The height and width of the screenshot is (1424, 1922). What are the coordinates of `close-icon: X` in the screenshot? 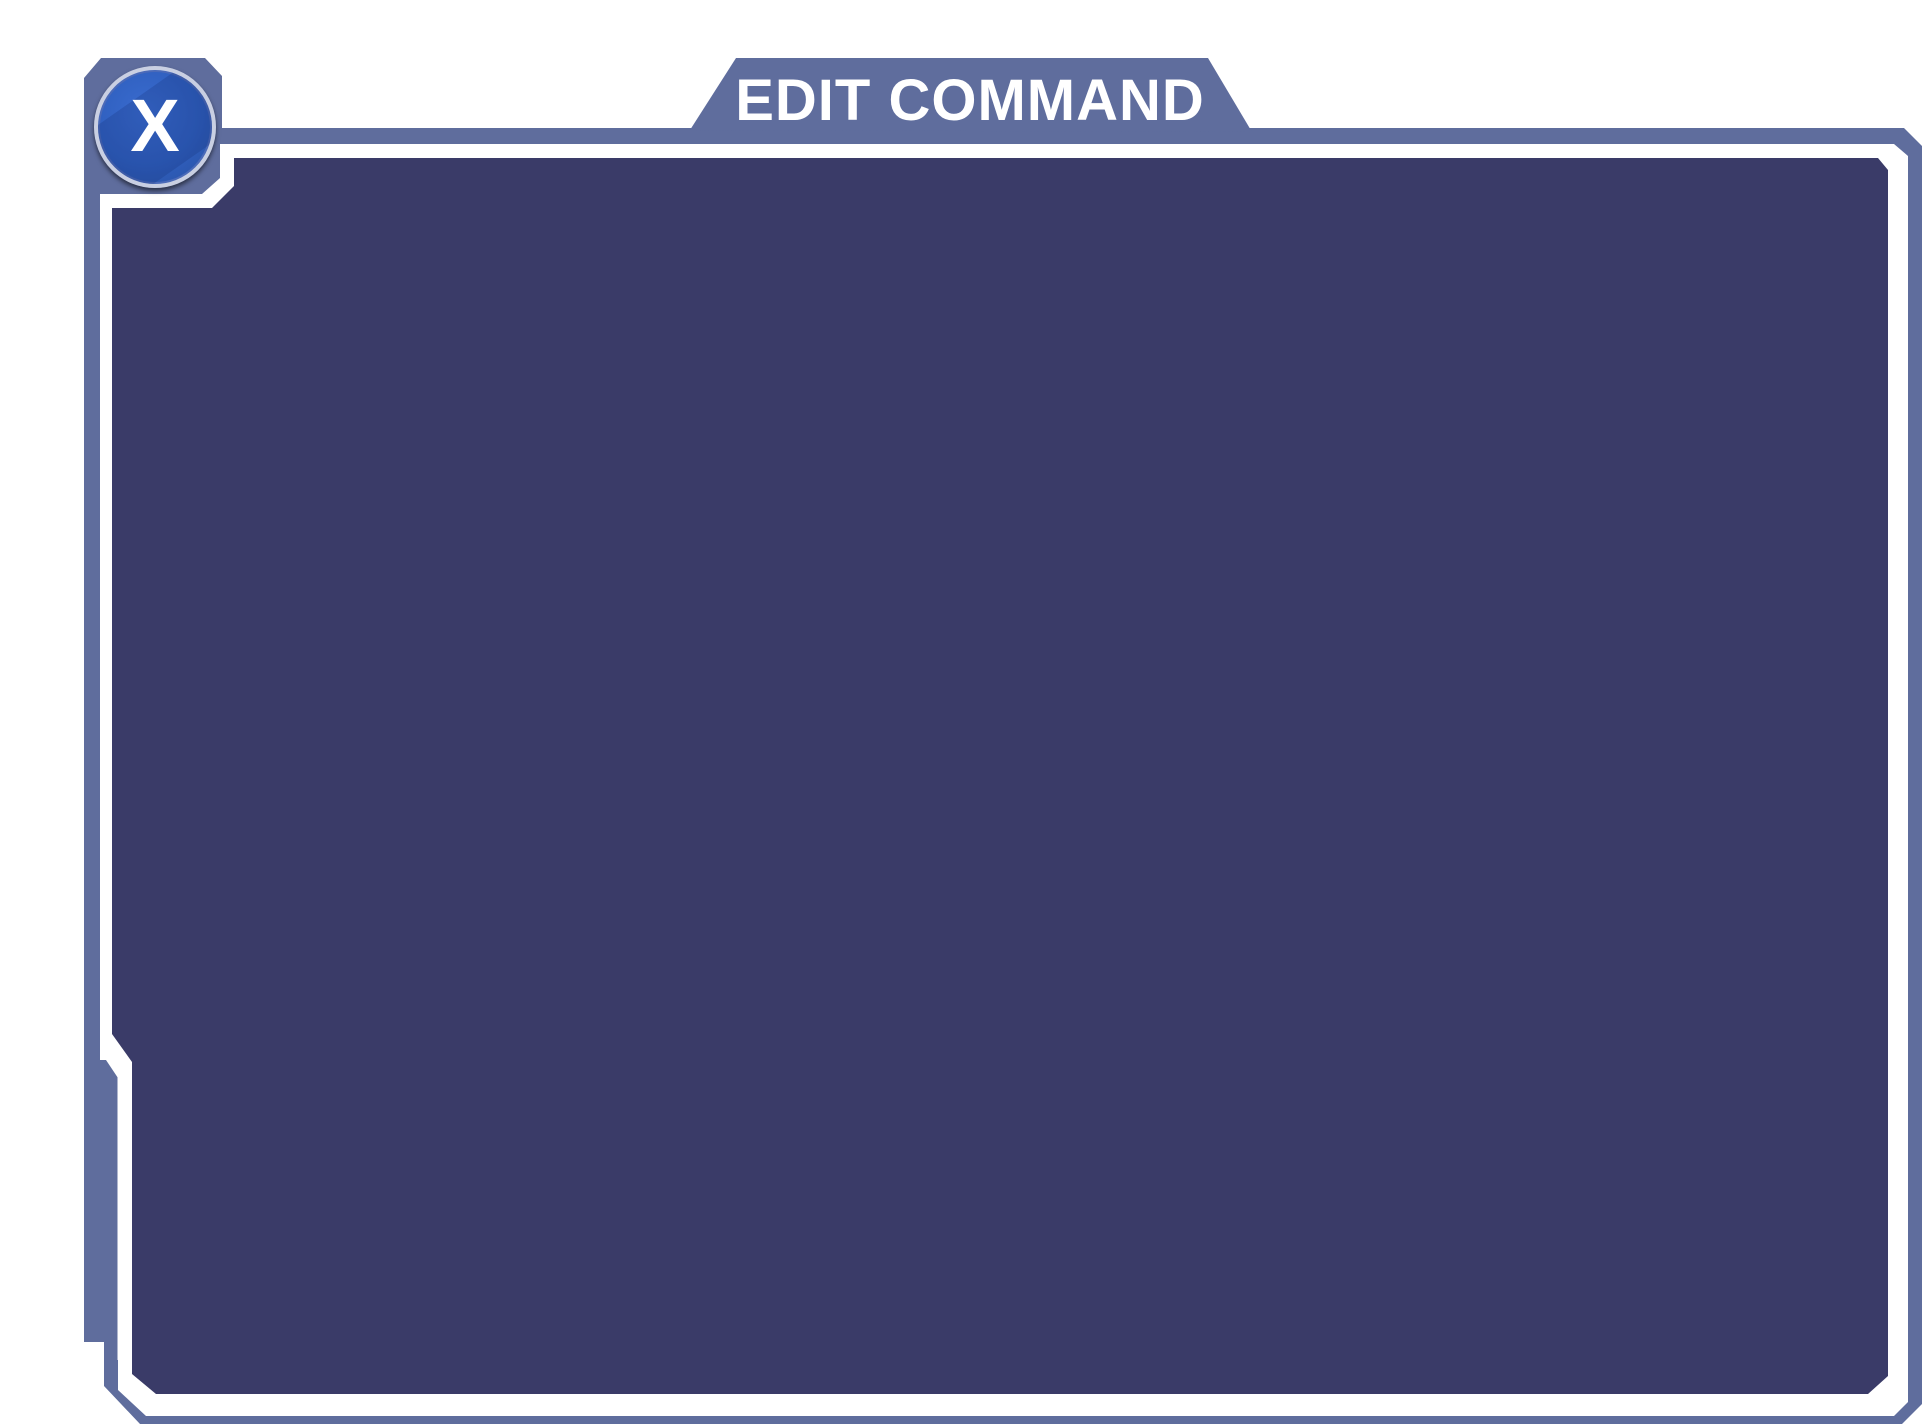 It's located at (155, 125).